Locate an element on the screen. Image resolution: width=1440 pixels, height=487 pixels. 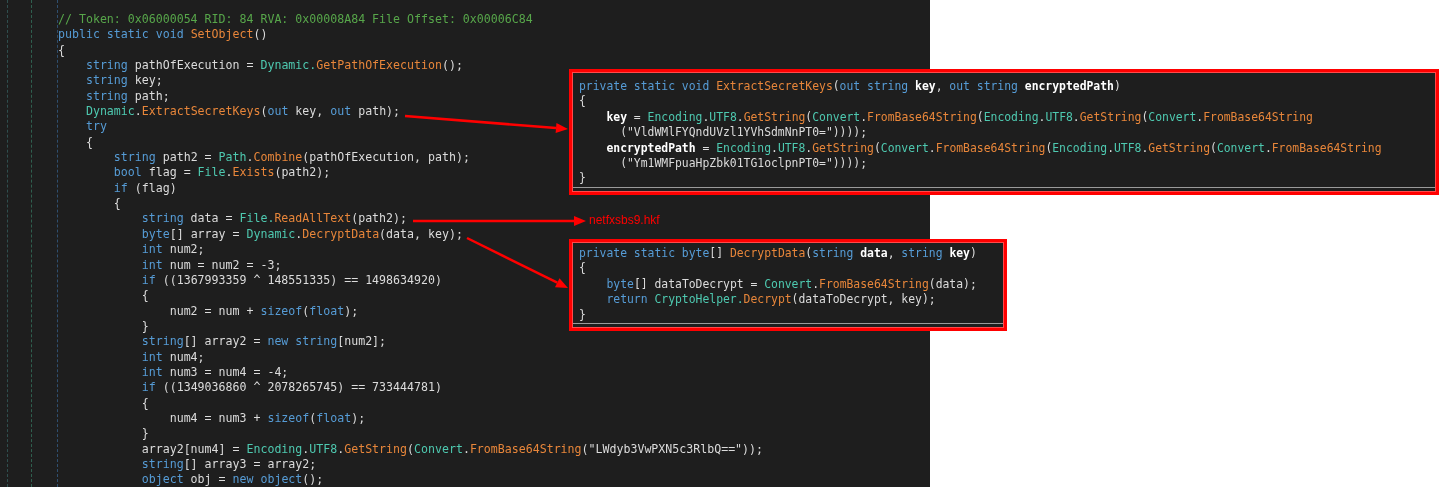
code-line: string[] array3 = array2; is located at coordinates (228, 464).